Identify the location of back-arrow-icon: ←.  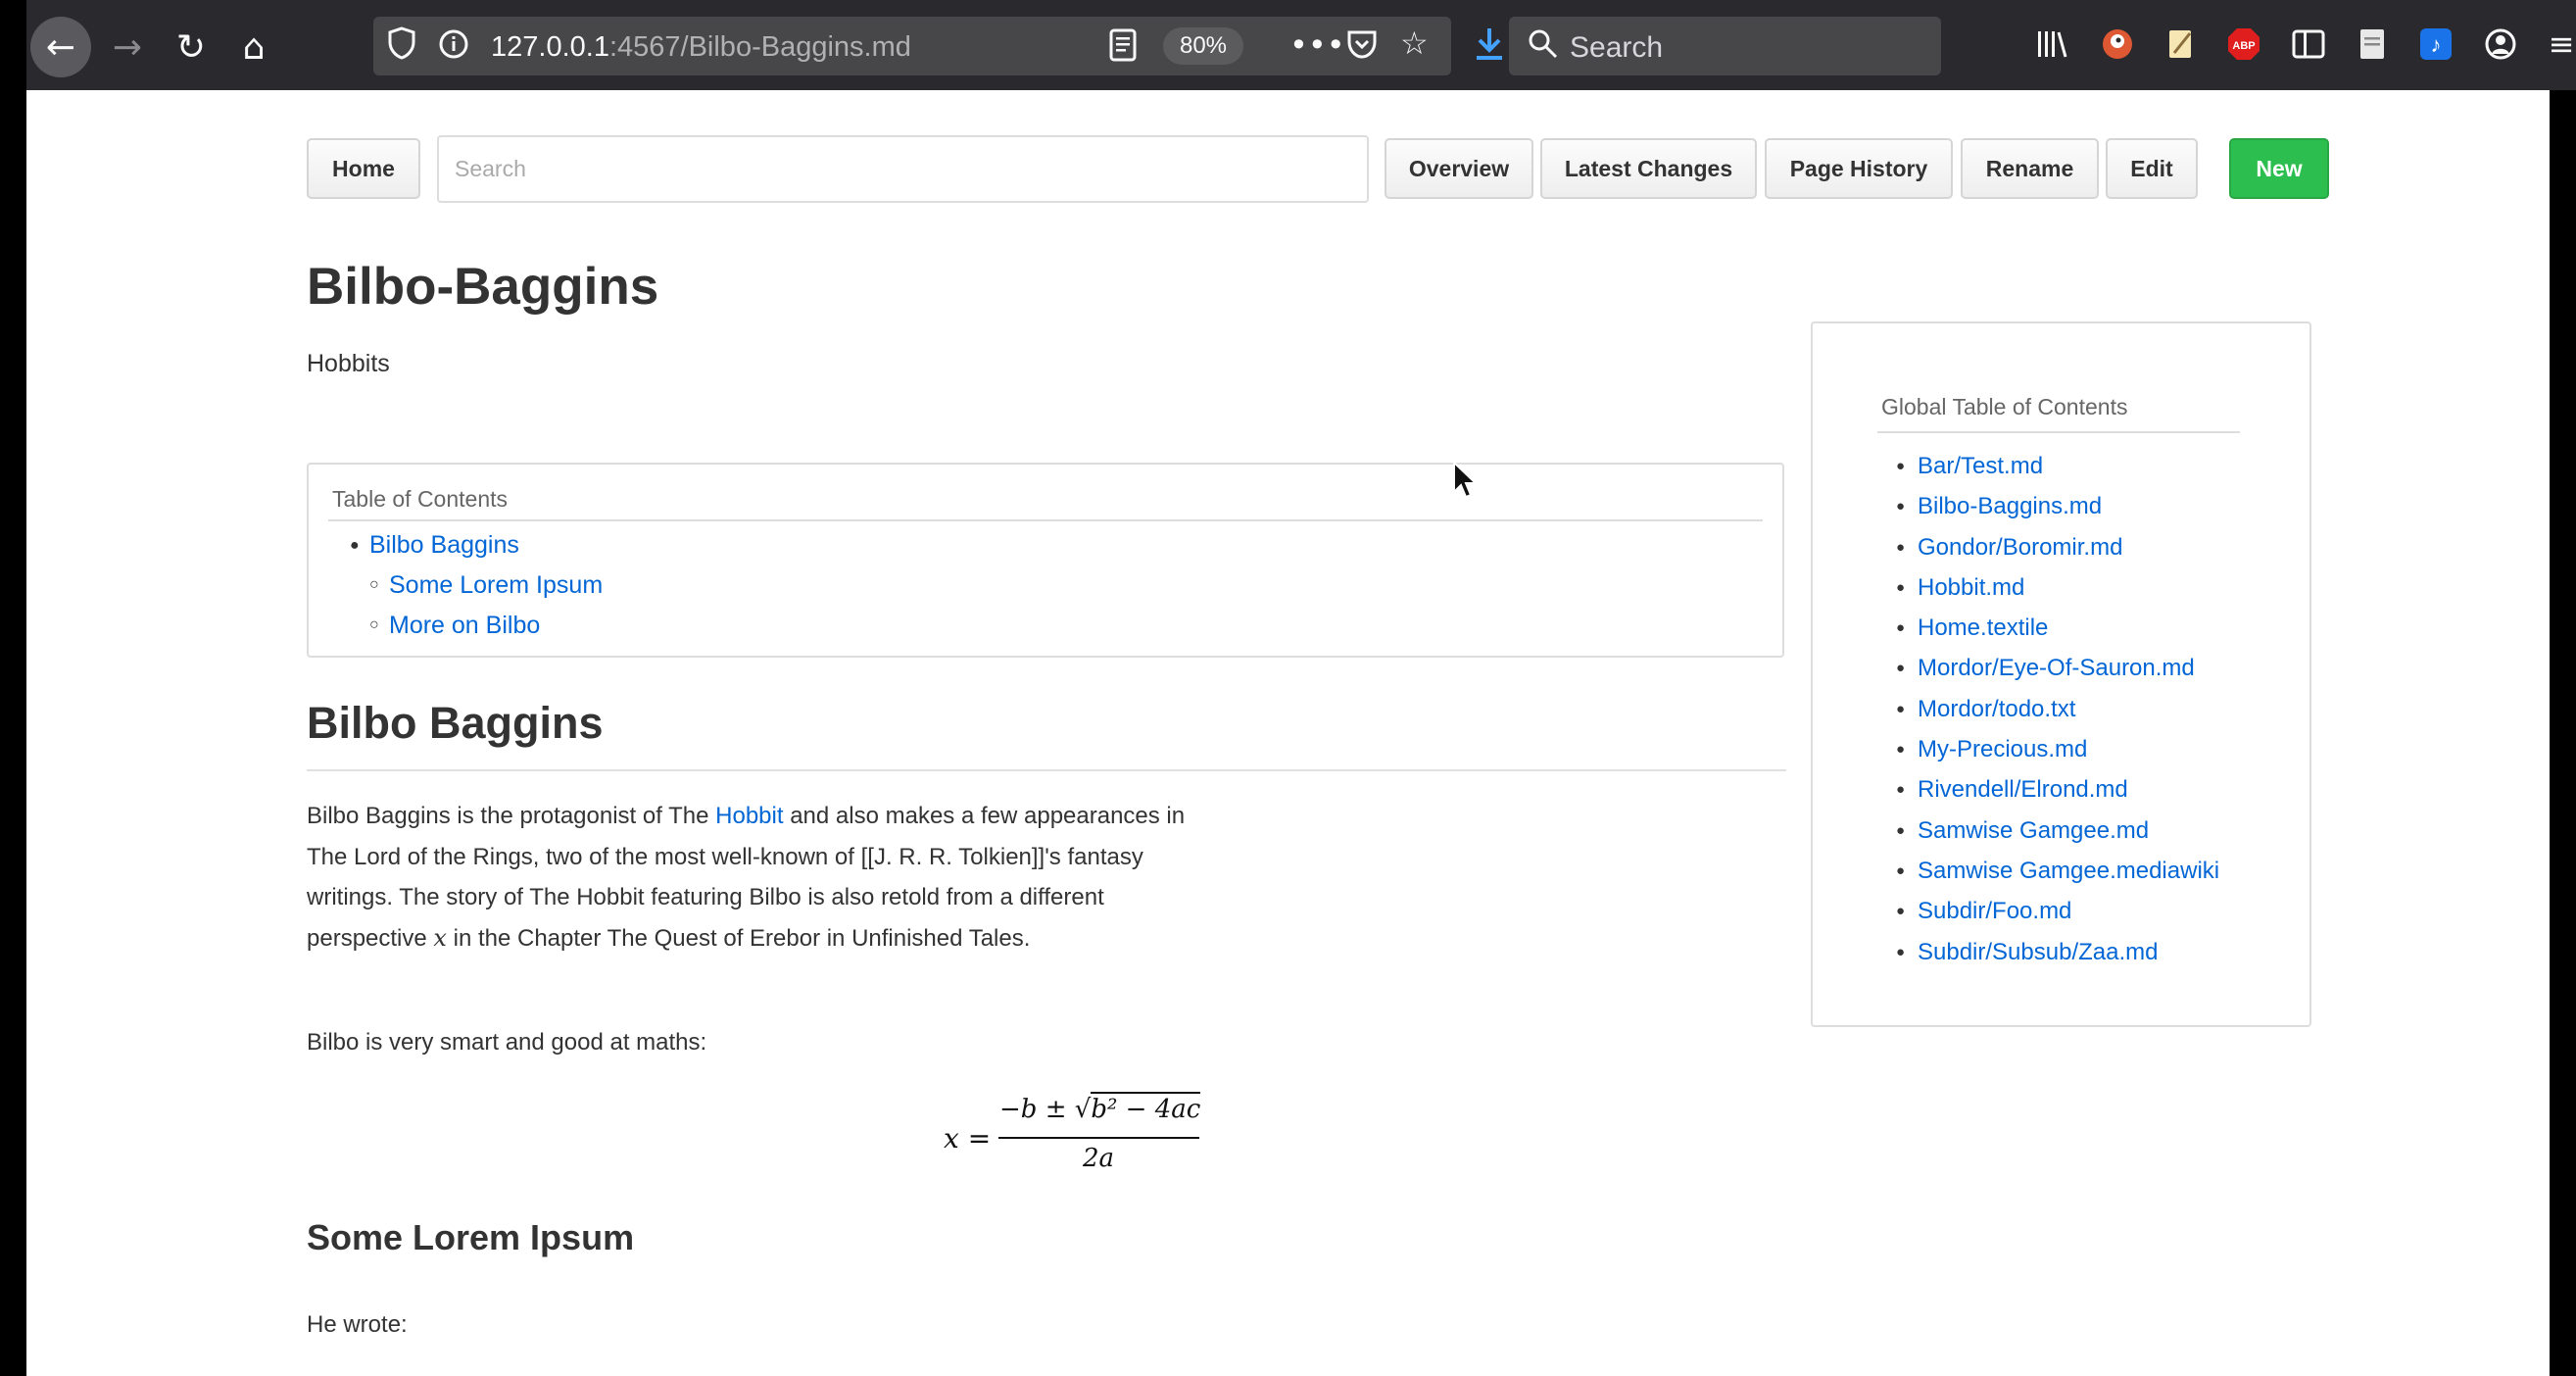
(60, 47).